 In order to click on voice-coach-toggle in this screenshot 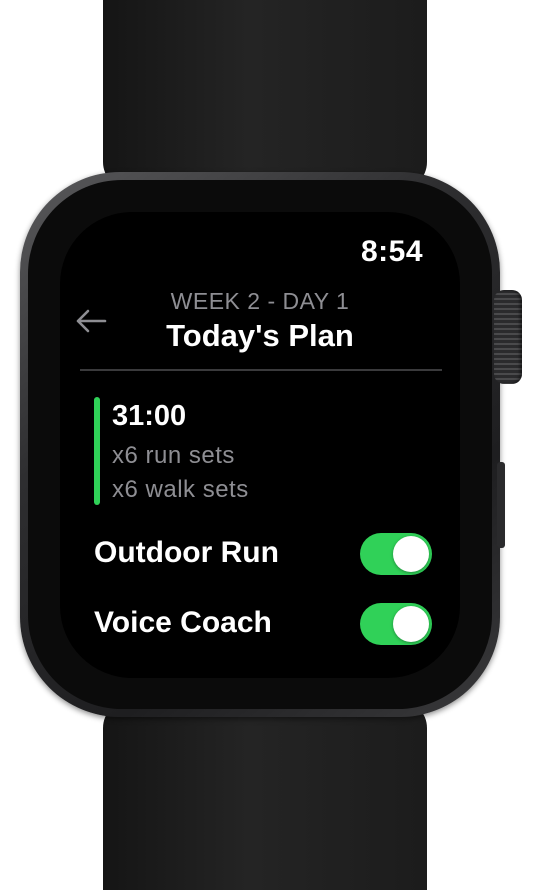, I will do `click(396, 624)`.